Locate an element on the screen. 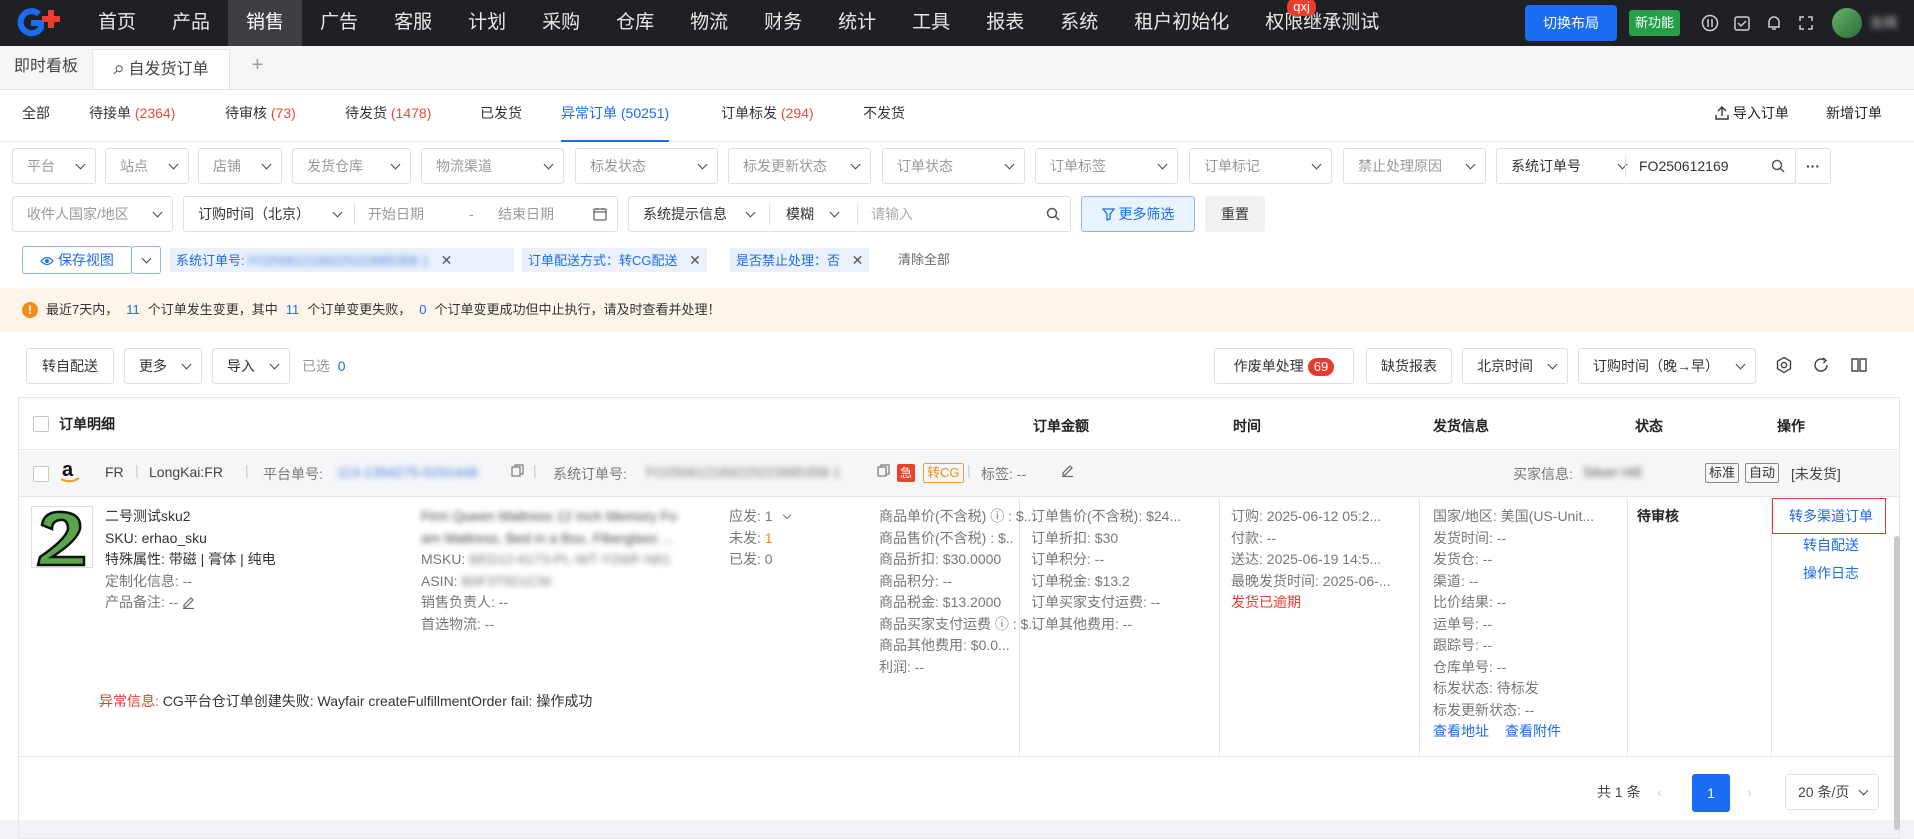 The height and width of the screenshot is (839, 1914). filter-mark-status: 标发状态 is located at coordinates (646, 166).